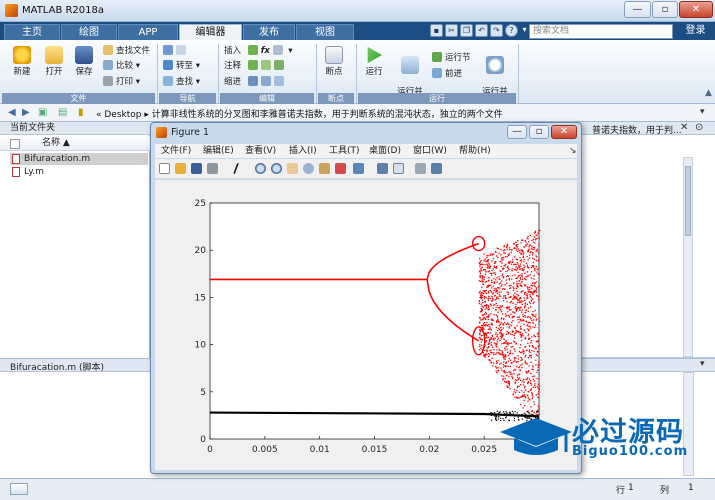 The image size is (715, 500). What do you see at coordinates (62, 112) in the screenshot?
I see `browse-folder-icon: ▤` at bounding box center [62, 112].